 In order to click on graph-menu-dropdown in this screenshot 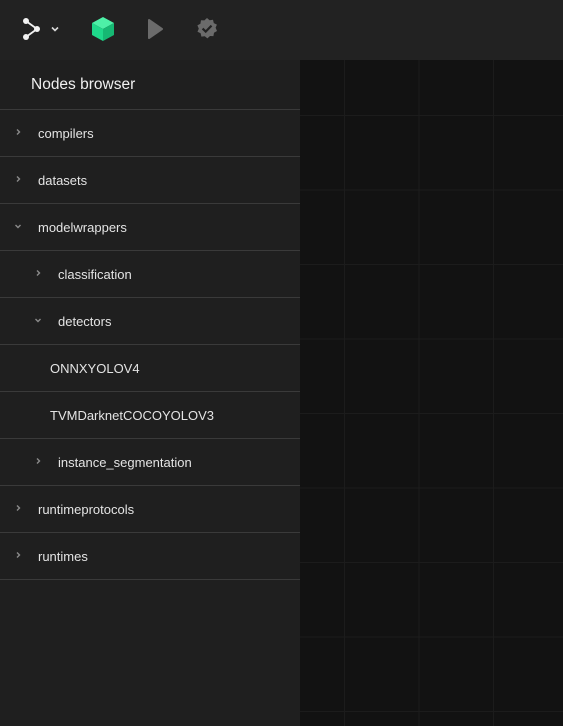, I will do `click(55, 29)`.